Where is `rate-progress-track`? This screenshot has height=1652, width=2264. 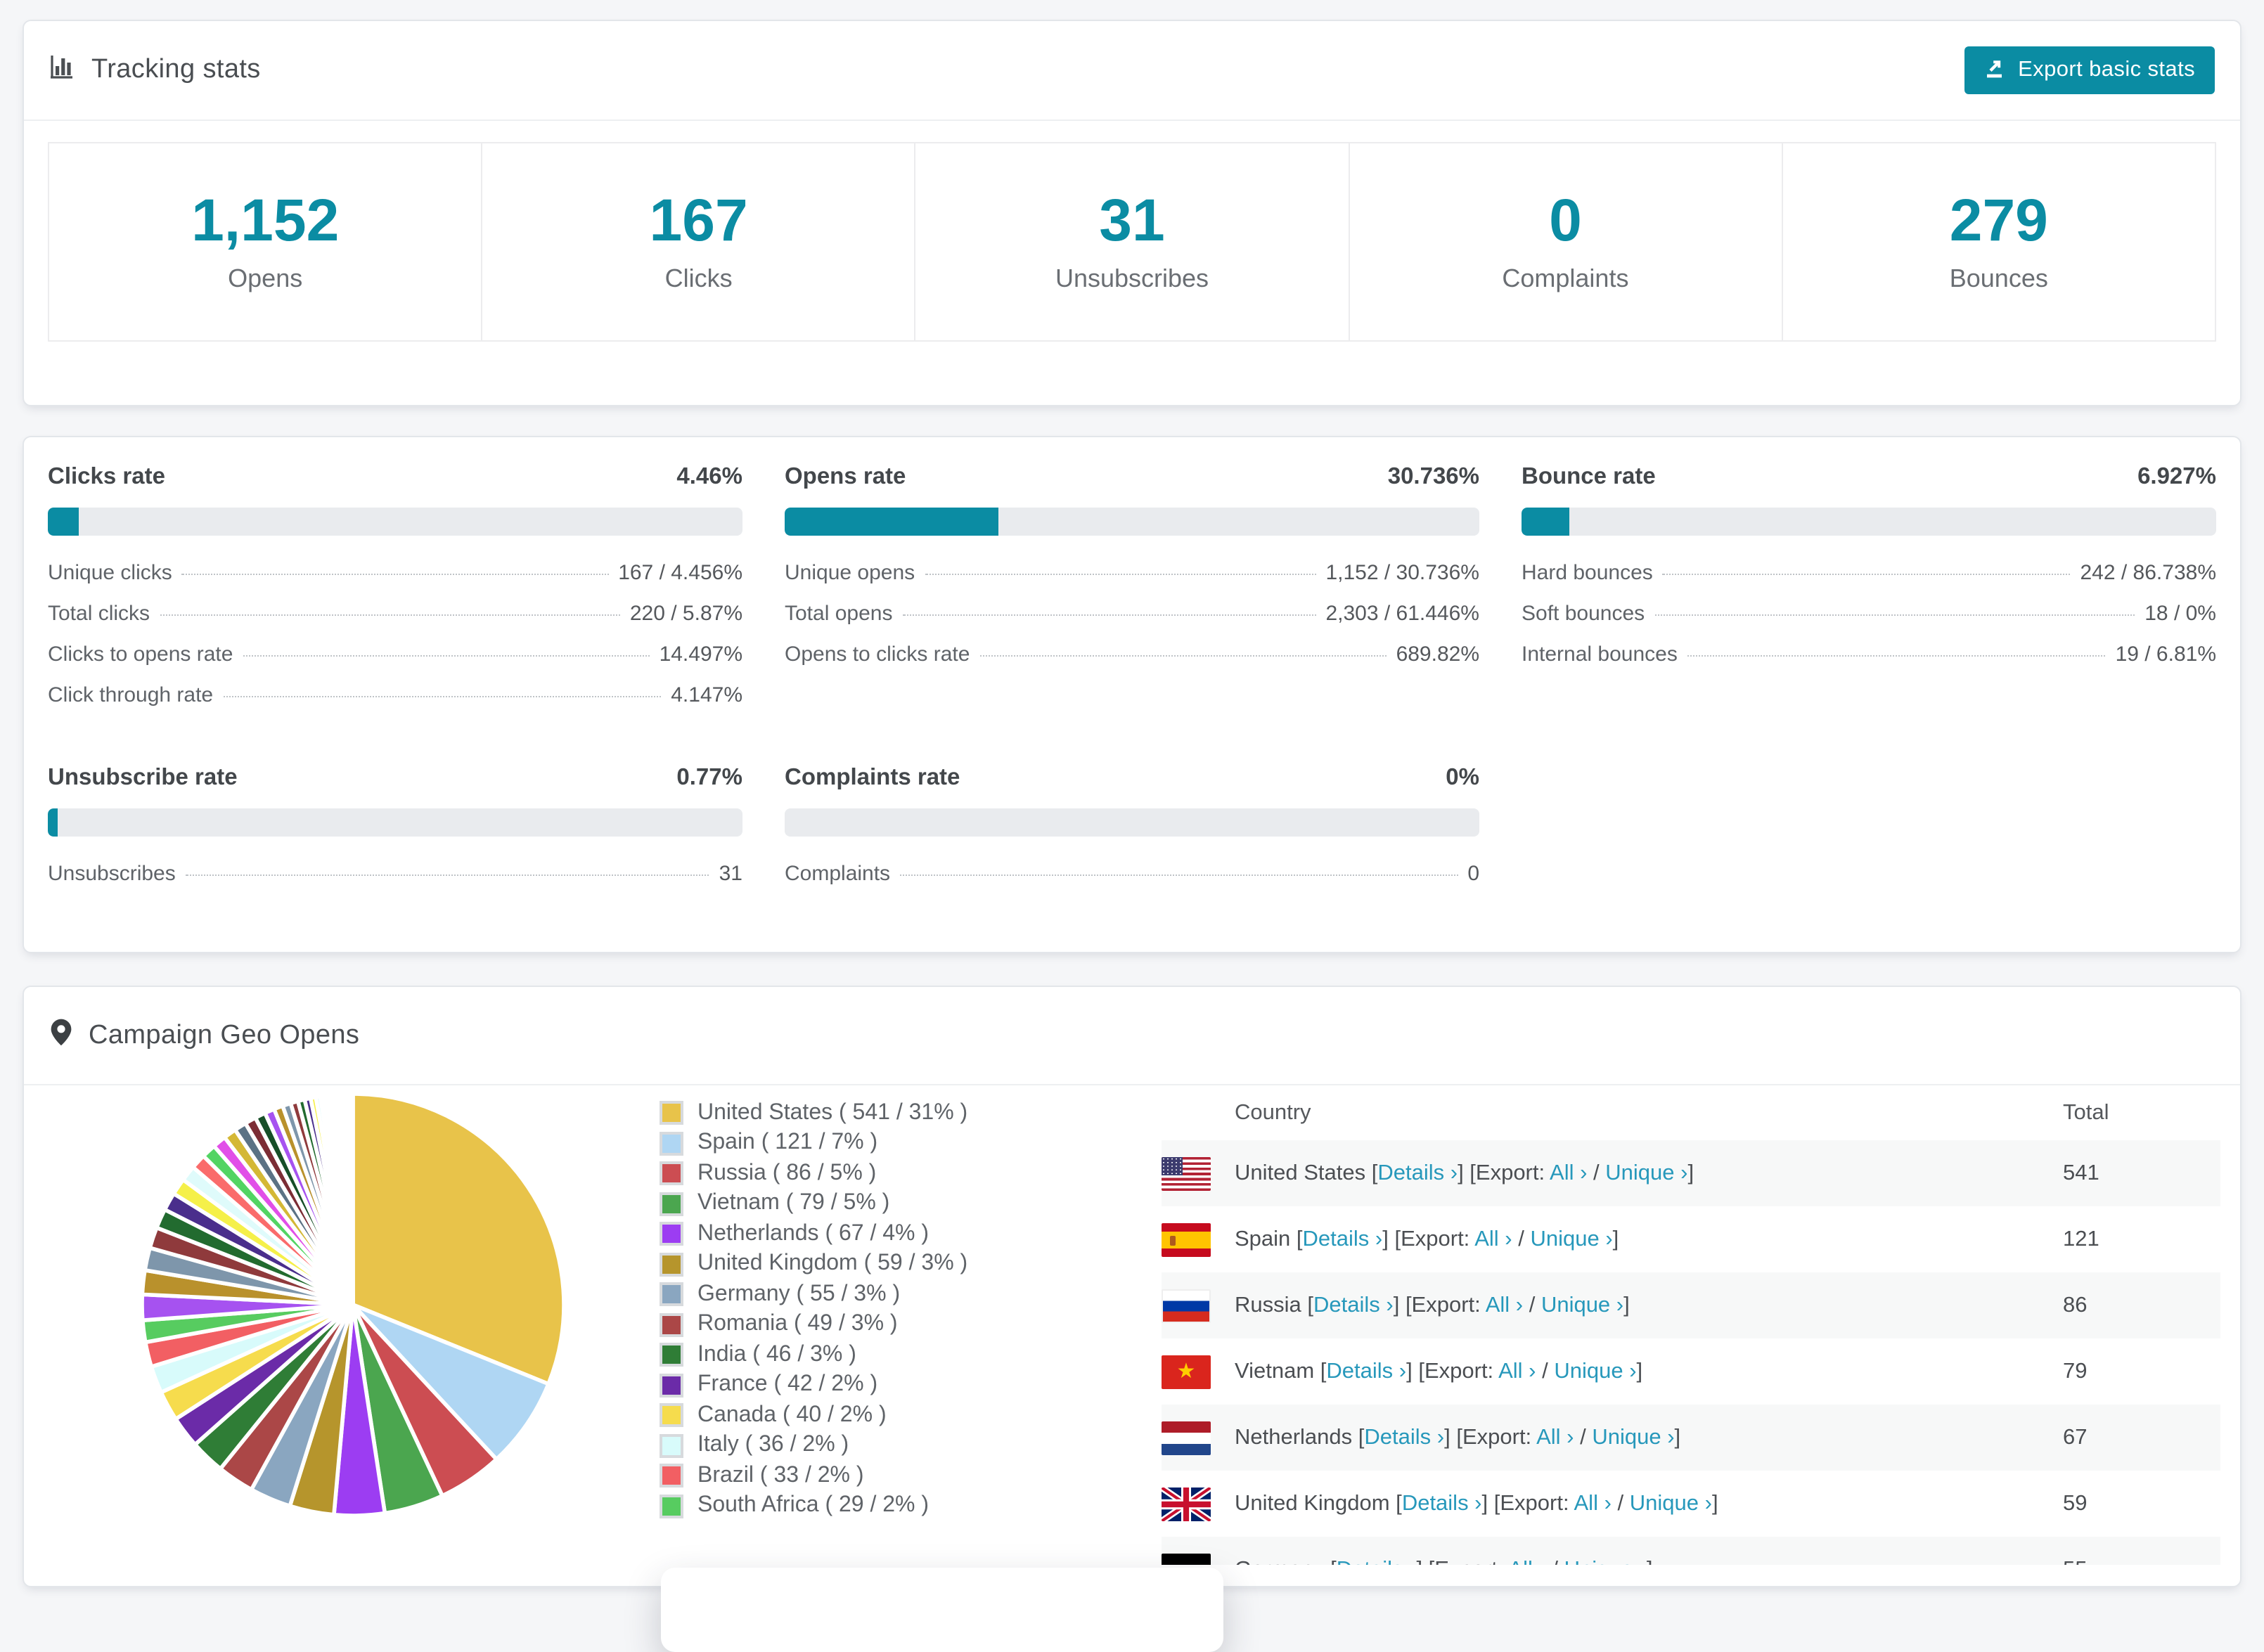
rate-progress-track is located at coordinates (395, 822).